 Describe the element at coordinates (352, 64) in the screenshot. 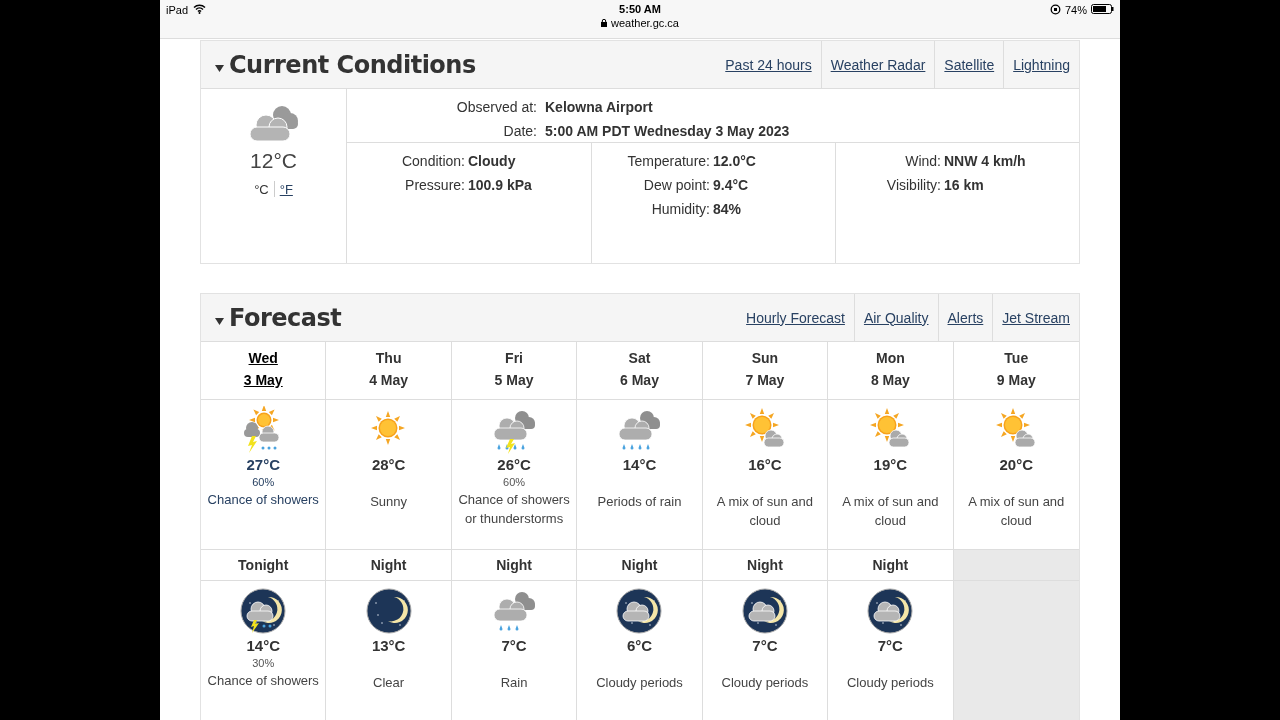

I see `section-title: Current Conditions` at that location.